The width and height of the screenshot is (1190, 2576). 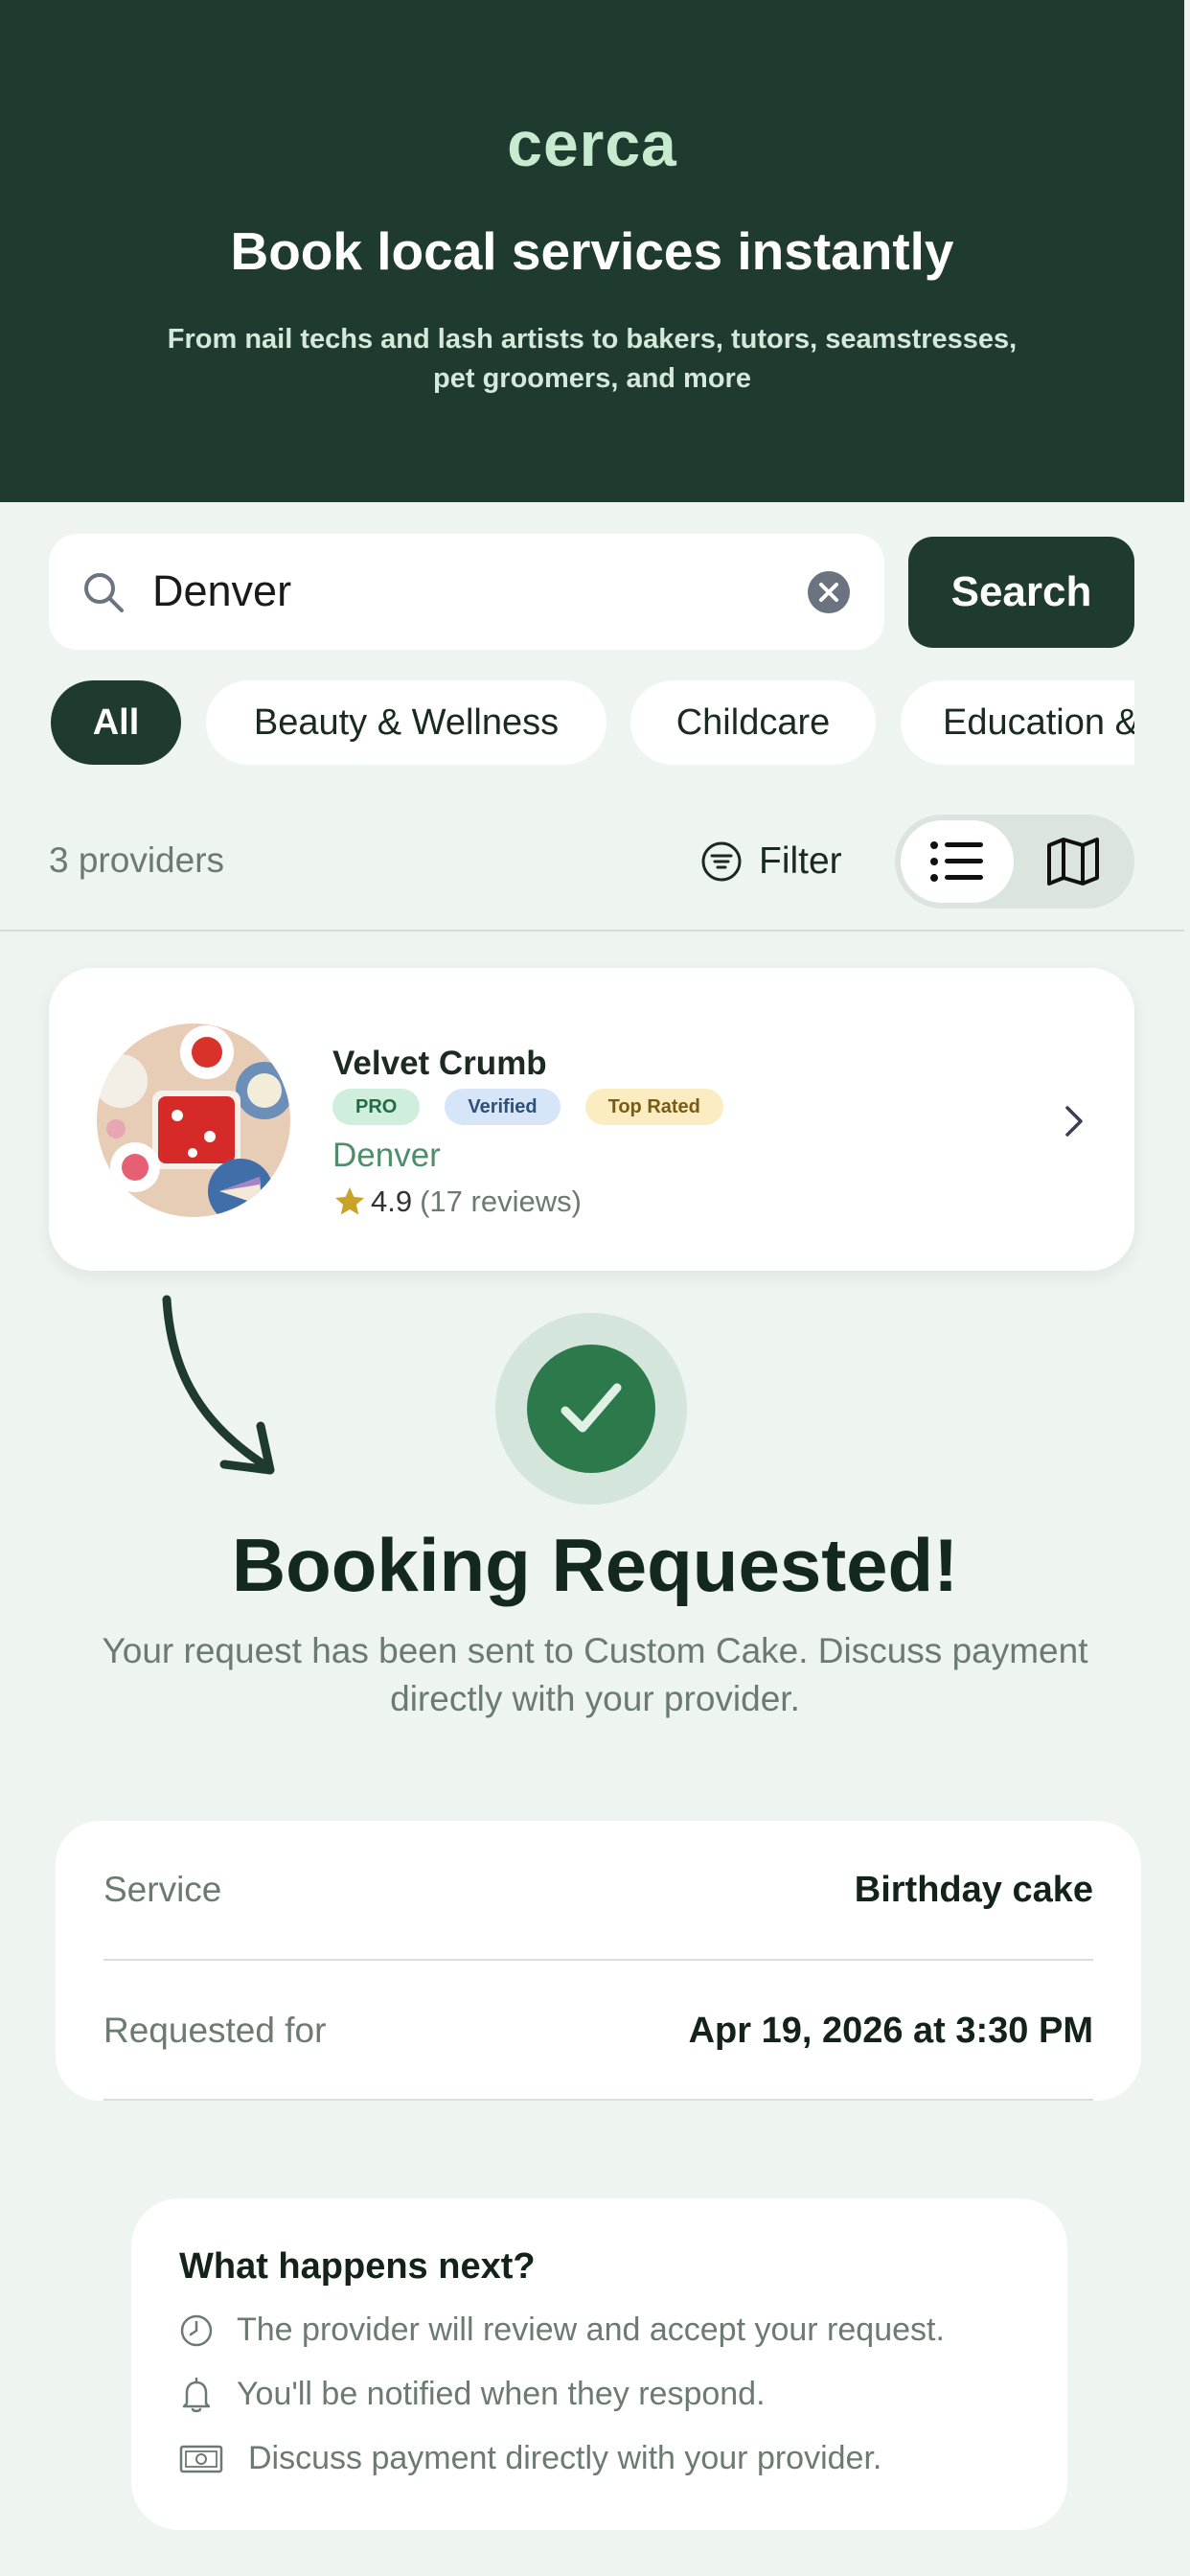 I want to click on search-button: Search, so click(x=1021, y=592).